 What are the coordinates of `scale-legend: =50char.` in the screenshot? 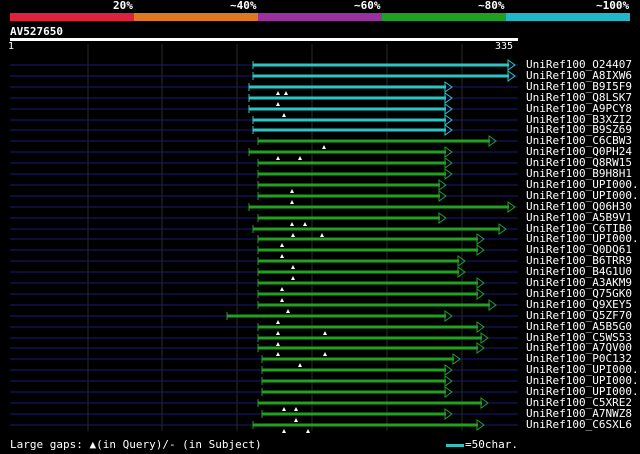 It's located at (491, 444).